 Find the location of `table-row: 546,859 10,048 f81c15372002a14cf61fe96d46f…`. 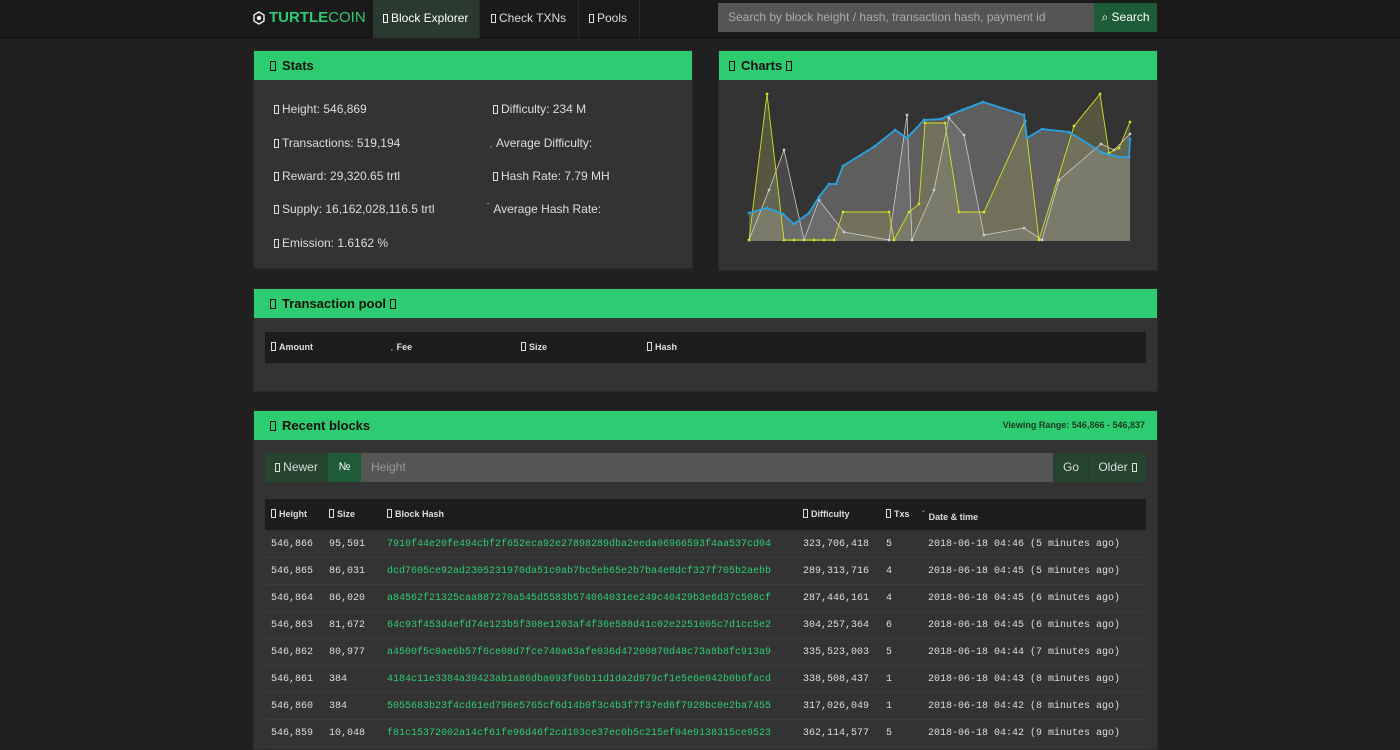

table-row: 546,859 10,048 f81c15372002a14cf61fe96d46f… is located at coordinates (705, 733).